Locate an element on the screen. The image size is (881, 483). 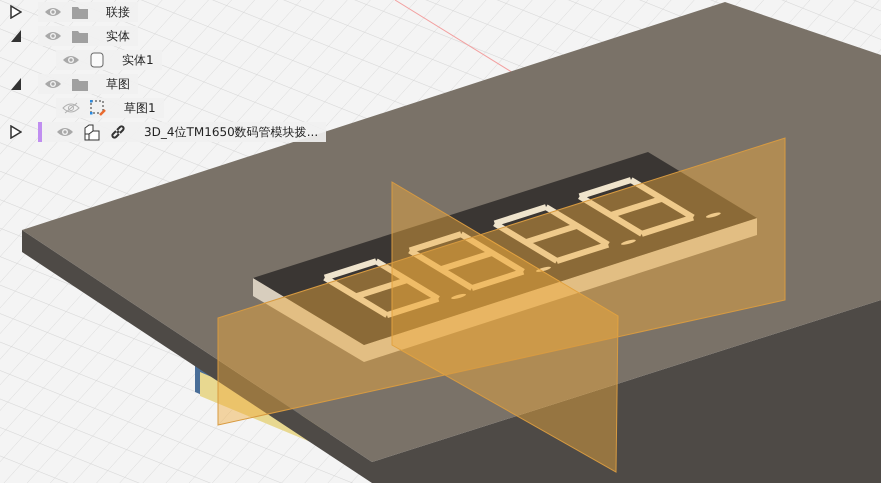
cylinder-icon is located at coordinates (97, 60).